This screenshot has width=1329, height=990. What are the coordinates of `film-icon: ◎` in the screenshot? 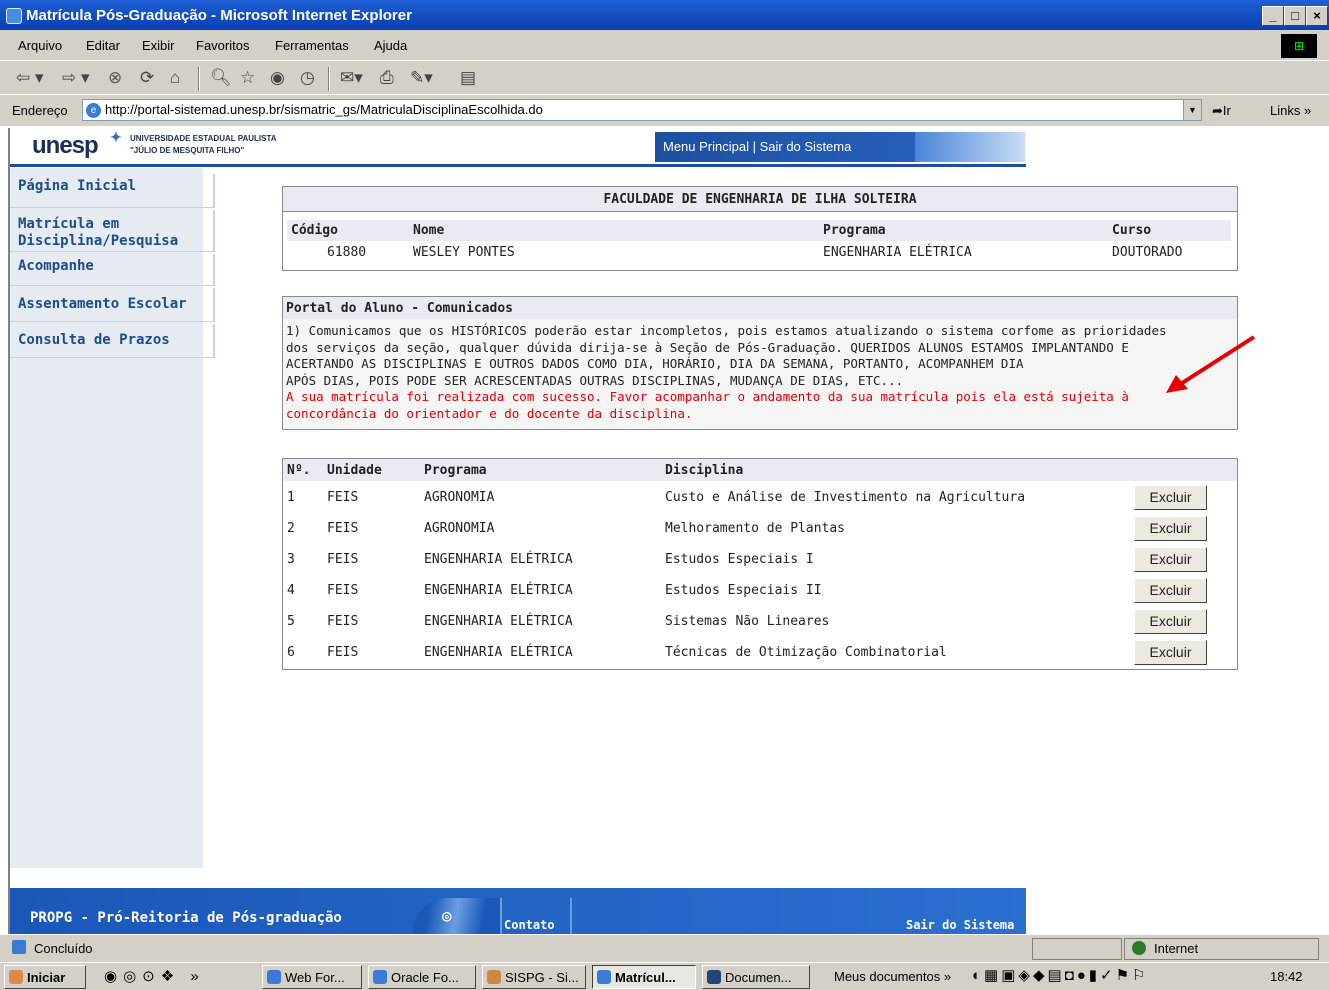 It's located at (447, 915).